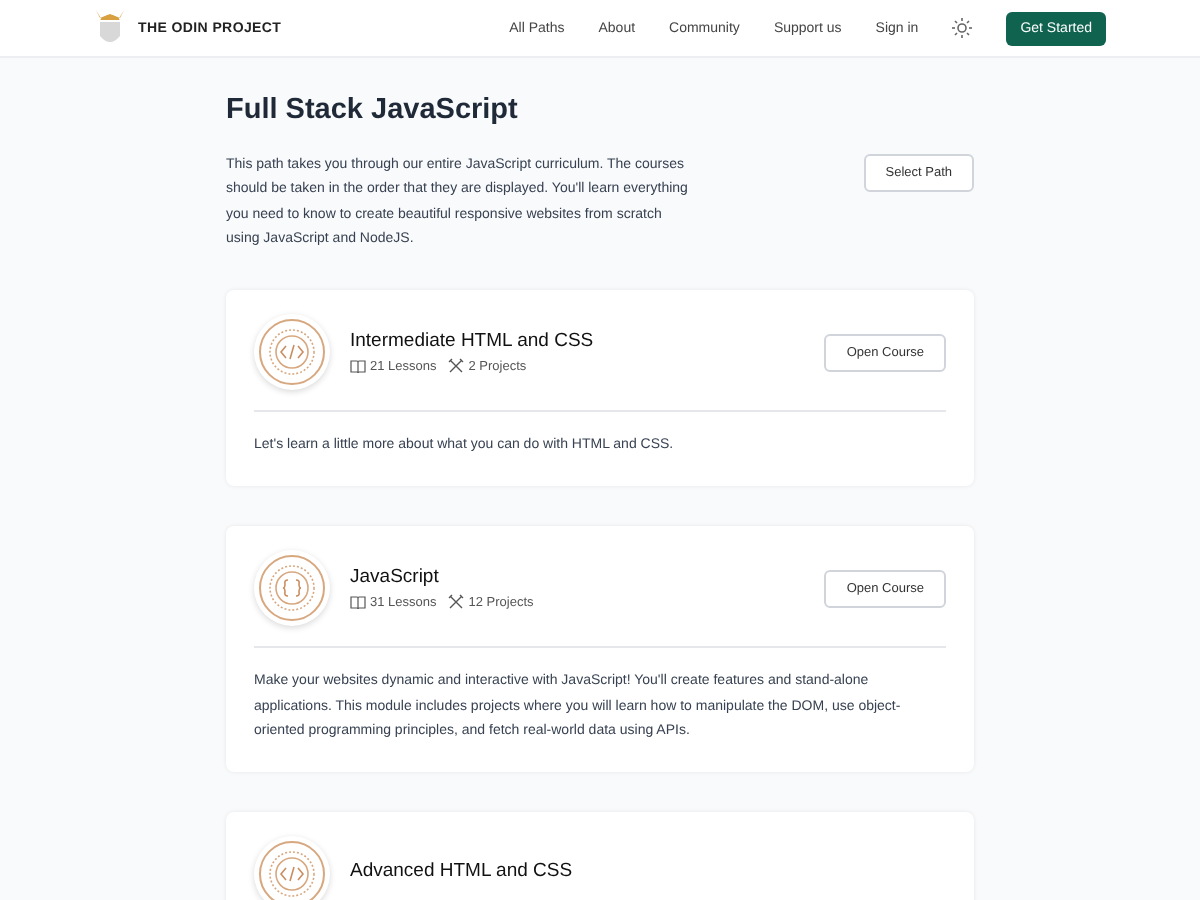 This screenshot has height=900, width=1200. Describe the element at coordinates (462, 871) in the screenshot. I see `course-title: Advanced HTML and CSS` at that location.